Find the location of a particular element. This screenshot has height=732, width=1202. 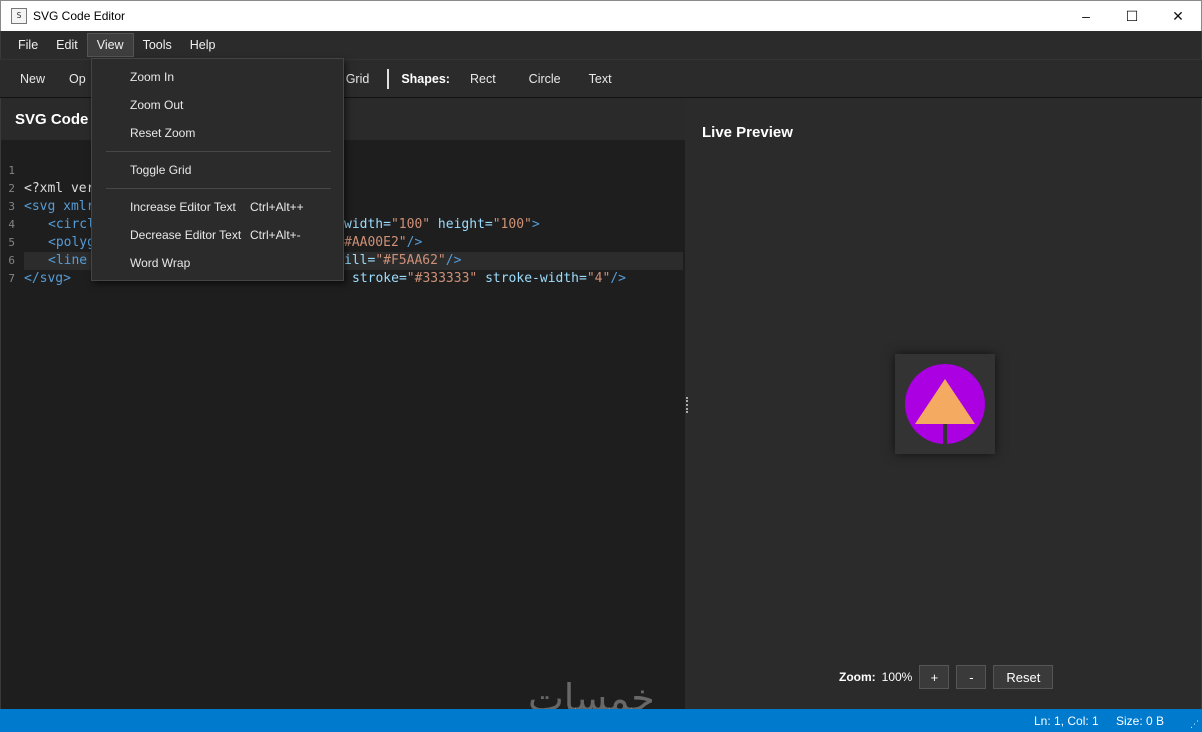

menu-item-zoom-out: Zoom Out is located at coordinates (217, 105).